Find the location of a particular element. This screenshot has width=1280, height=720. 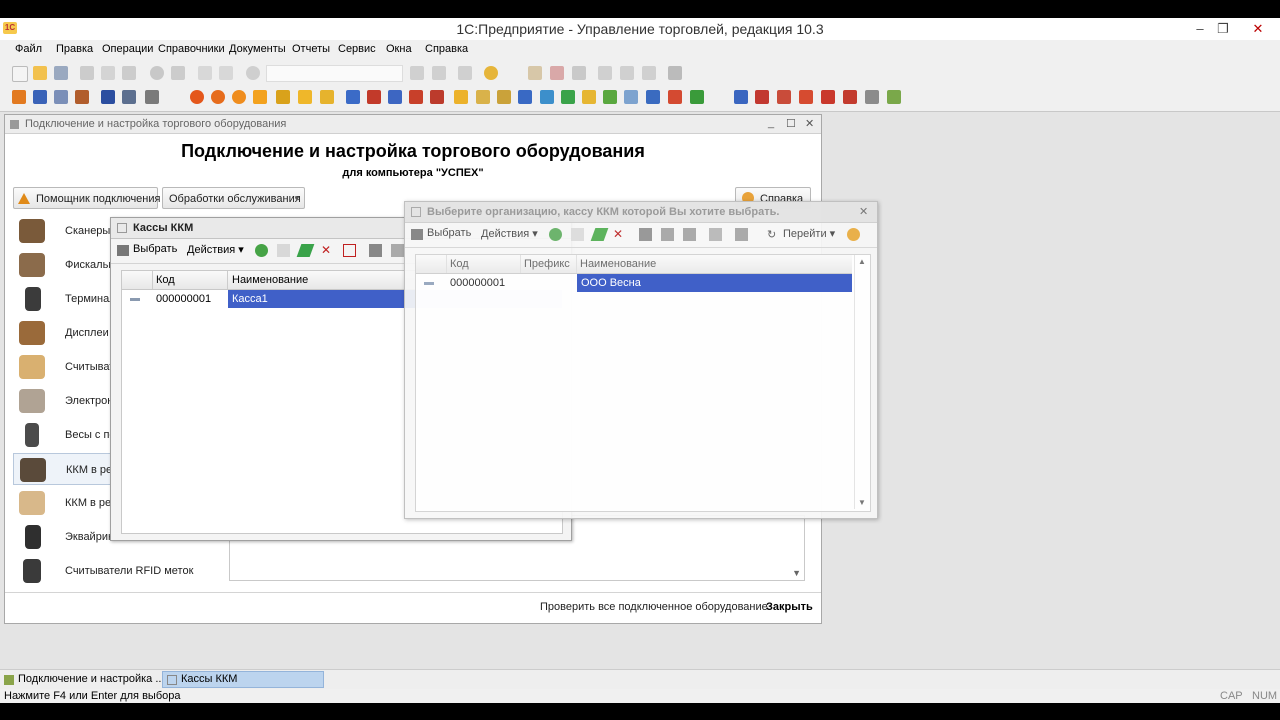

pay3-icon is located at coordinates (589, 97).